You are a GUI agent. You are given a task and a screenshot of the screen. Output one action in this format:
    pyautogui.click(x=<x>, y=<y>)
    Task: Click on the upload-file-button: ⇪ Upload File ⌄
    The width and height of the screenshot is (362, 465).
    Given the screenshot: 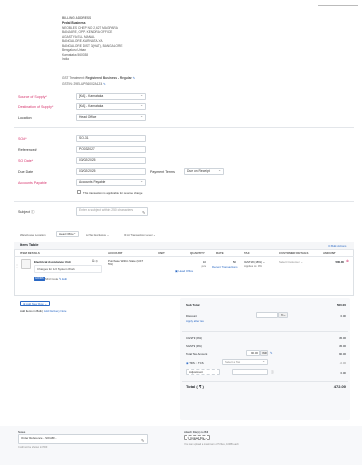 What is the action you would take?
    pyautogui.click(x=197, y=437)
    